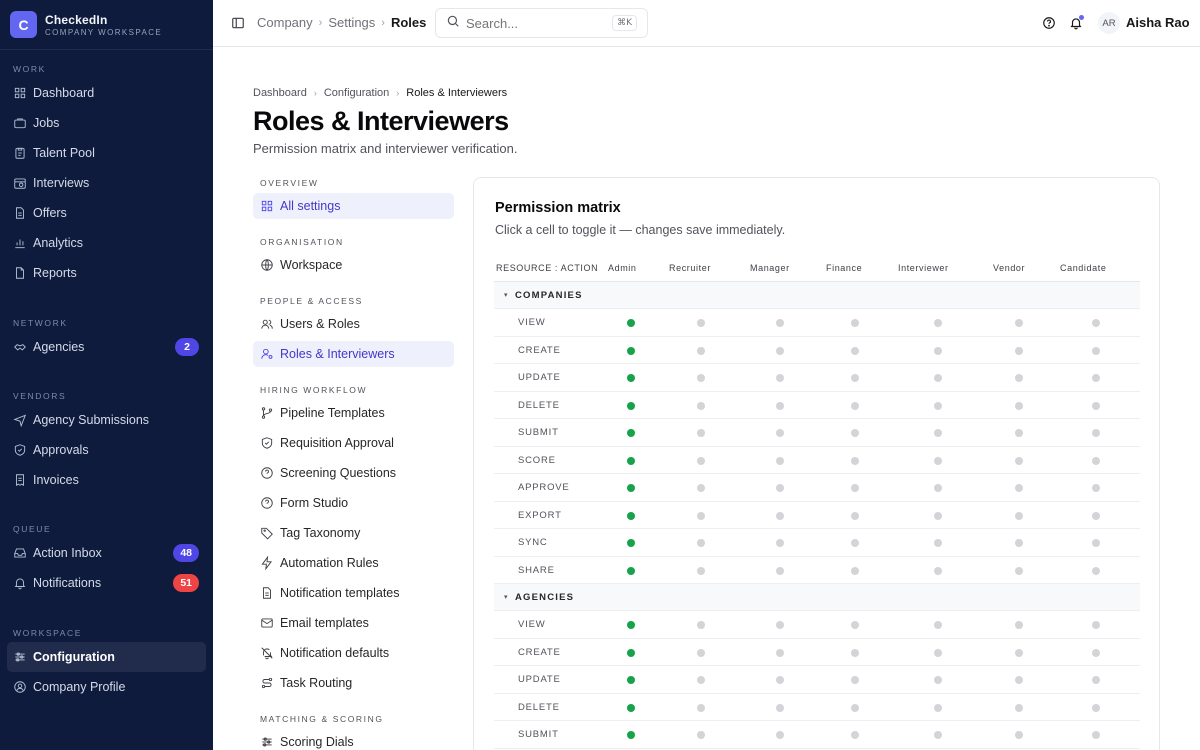 This screenshot has width=1200, height=750. What do you see at coordinates (106, 420) in the screenshot?
I see `sidebar-item-agency-submissions: Agency Submissions` at bounding box center [106, 420].